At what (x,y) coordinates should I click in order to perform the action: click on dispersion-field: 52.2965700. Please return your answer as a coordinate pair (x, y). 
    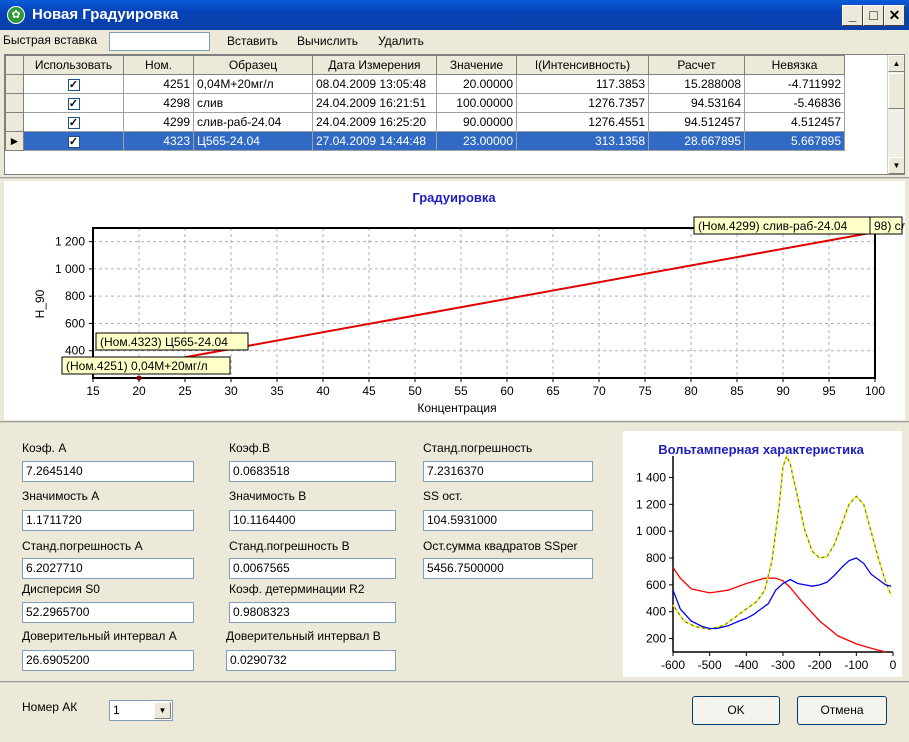
    Looking at the image, I should click on (108, 612).